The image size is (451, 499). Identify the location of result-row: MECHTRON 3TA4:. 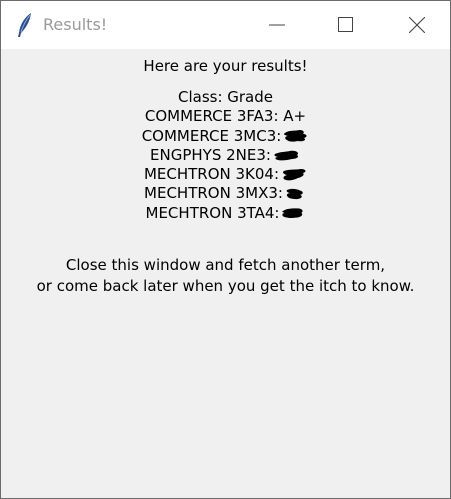
(225, 213).